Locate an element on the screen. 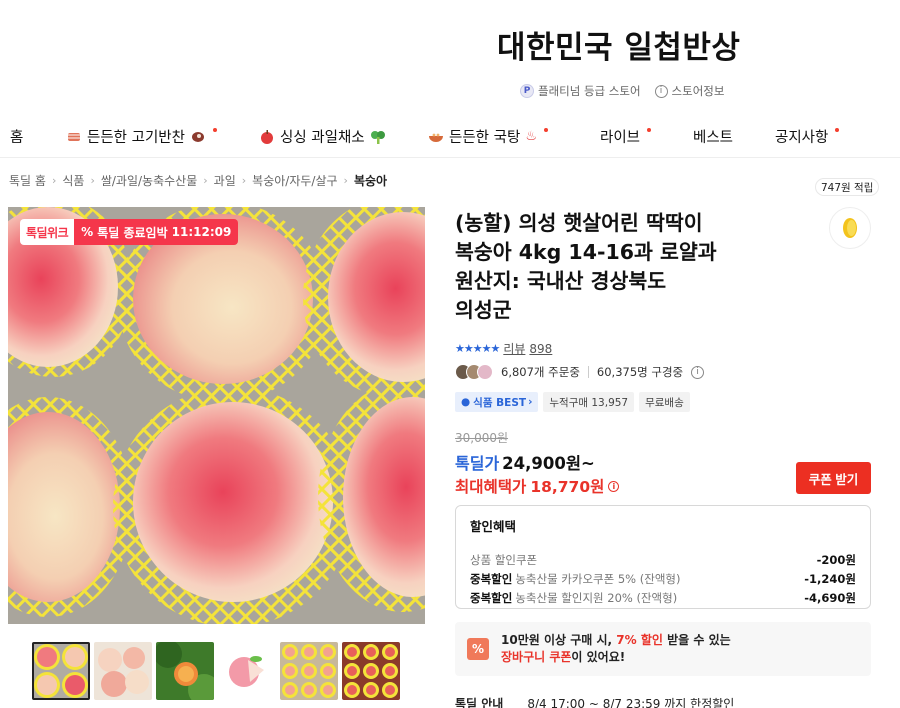 Image resolution: width=900 pixels, height=708 pixels. store-title: 대한민국 일첩반상 is located at coordinates (618, 44).